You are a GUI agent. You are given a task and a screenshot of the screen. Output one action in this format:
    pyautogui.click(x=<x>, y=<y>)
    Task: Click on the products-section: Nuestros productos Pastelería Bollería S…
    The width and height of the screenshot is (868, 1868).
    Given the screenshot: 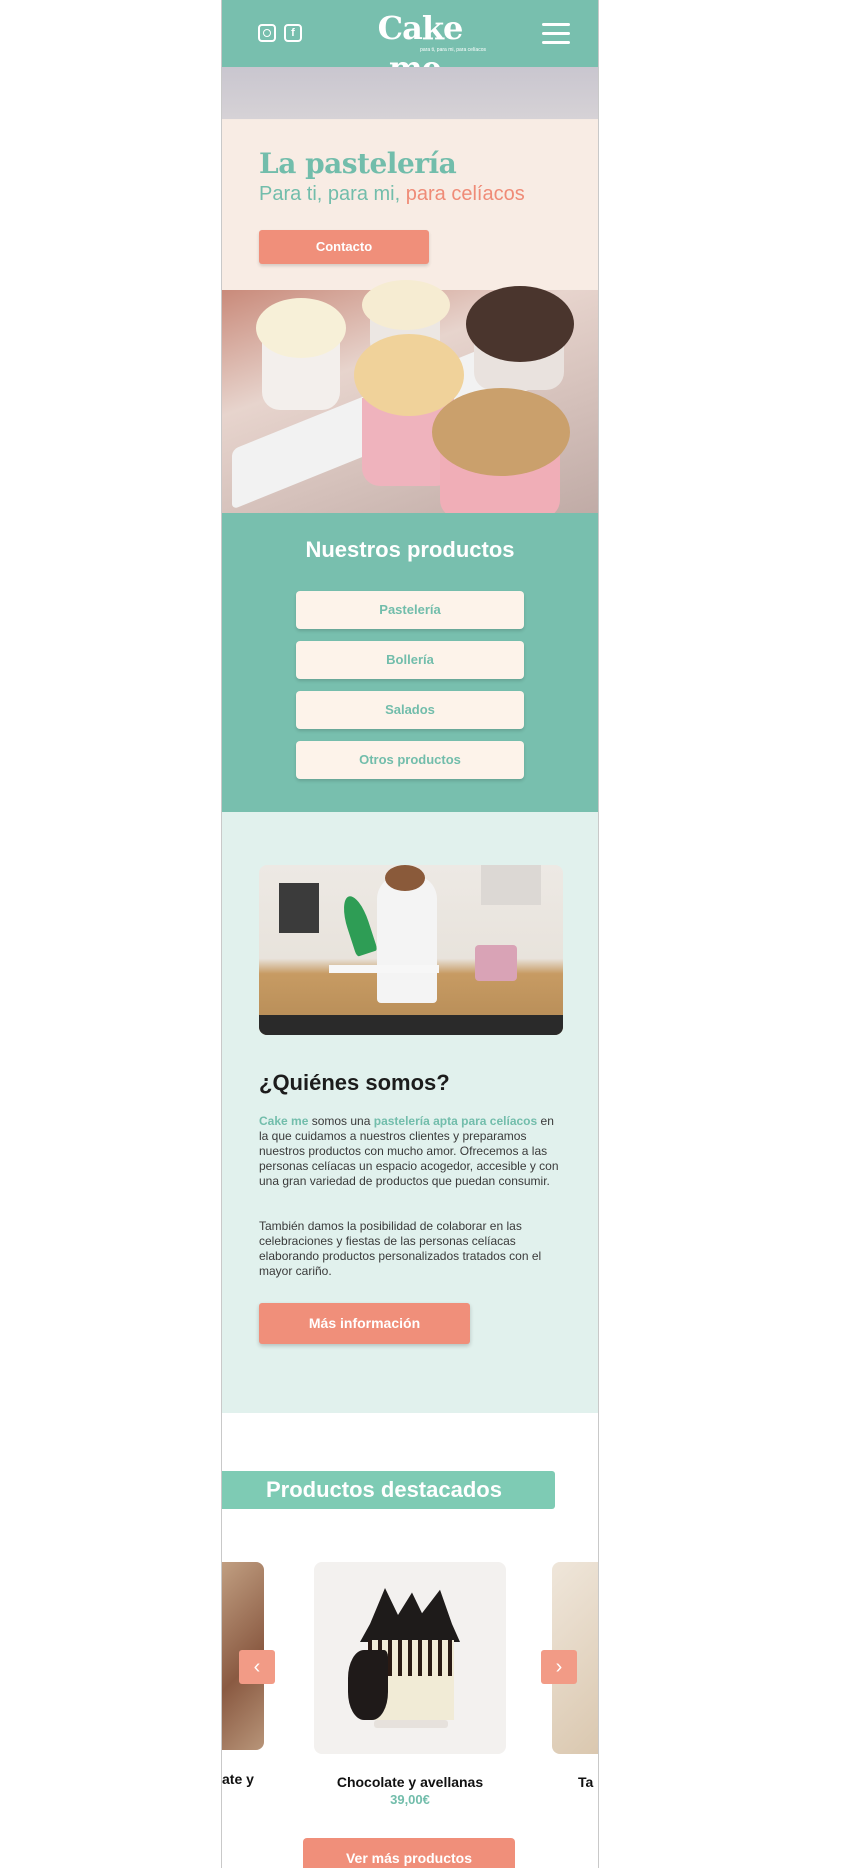 What is the action you would take?
    pyautogui.click(x=410, y=662)
    